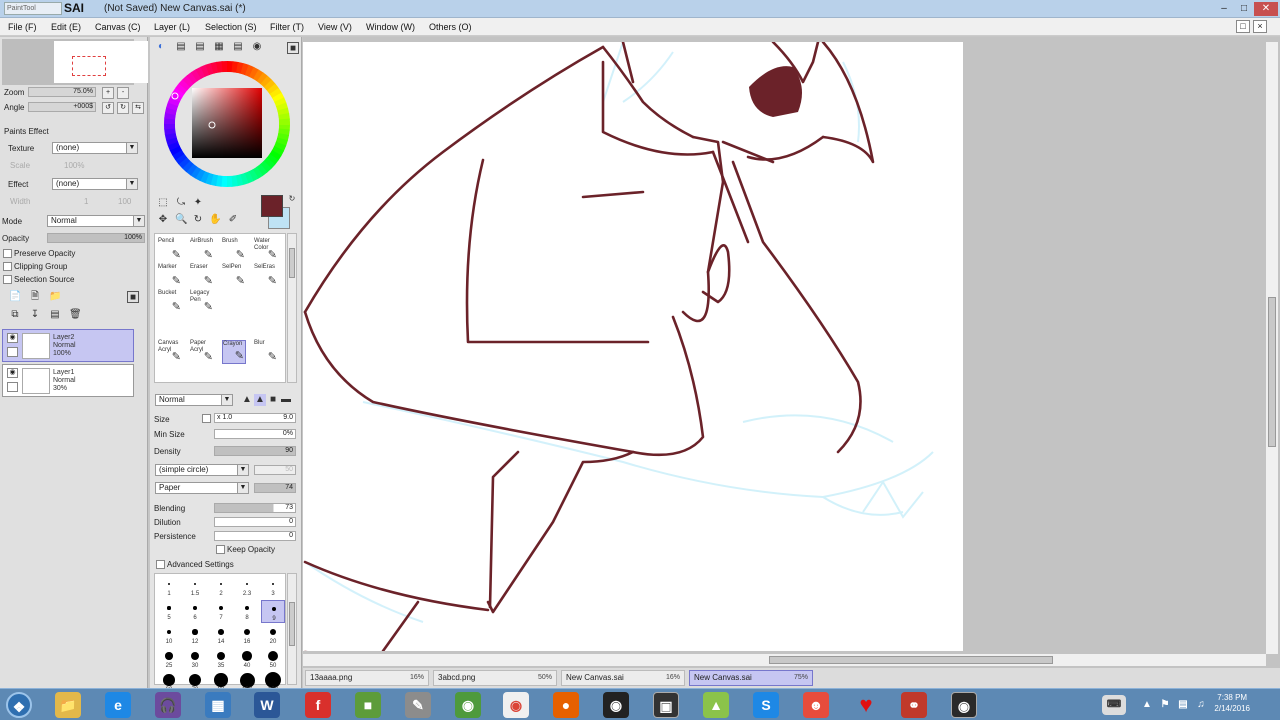 The image size is (1280, 720). Describe the element at coordinates (234, 352) in the screenshot. I see `brush-crayon: Crayon ✎` at that location.